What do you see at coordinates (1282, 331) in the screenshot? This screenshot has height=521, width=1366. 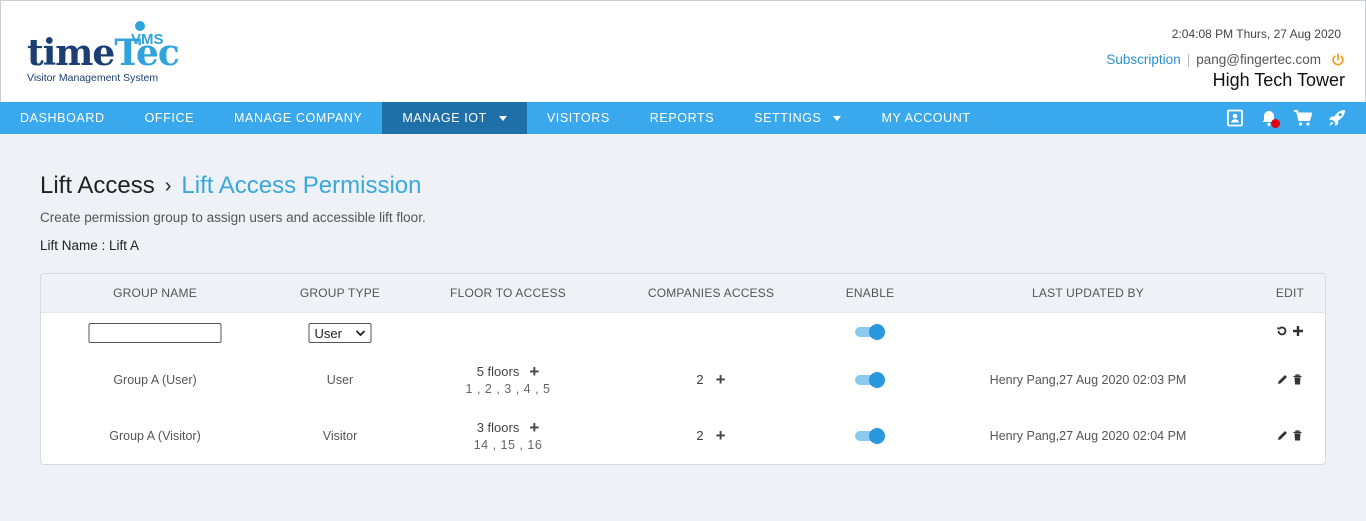 I see `reset-icon` at bounding box center [1282, 331].